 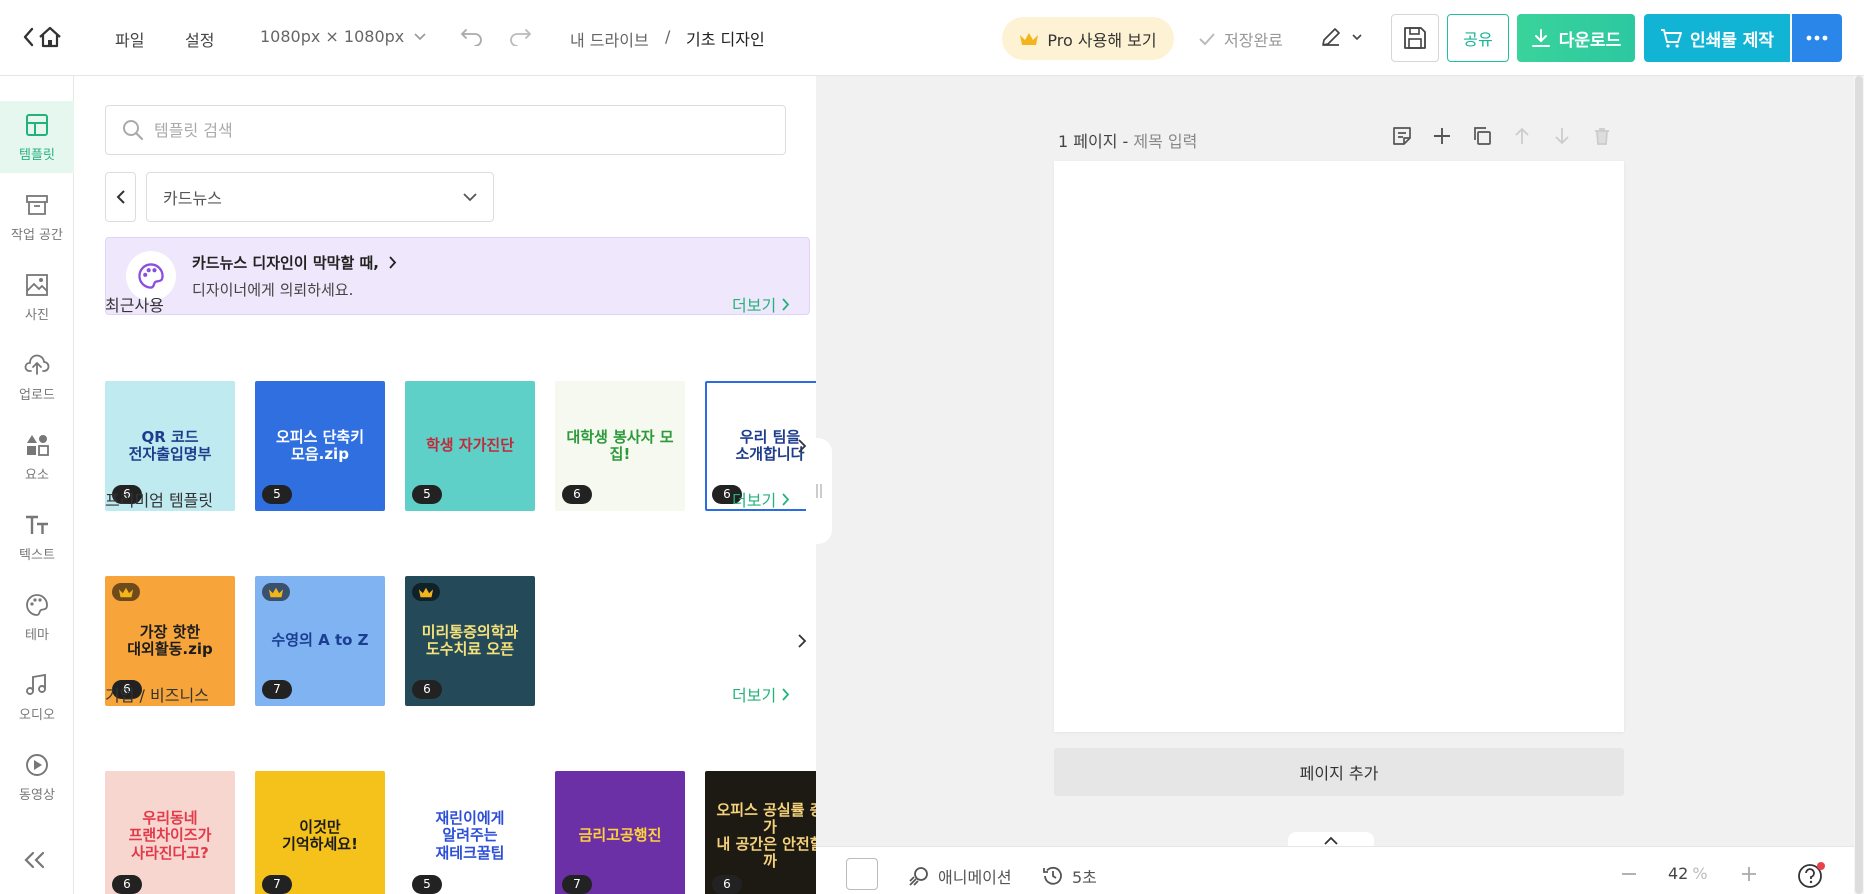 I want to click on canvas-size-dropdown: 1080px × 1080px, so click(x=343, y=36).